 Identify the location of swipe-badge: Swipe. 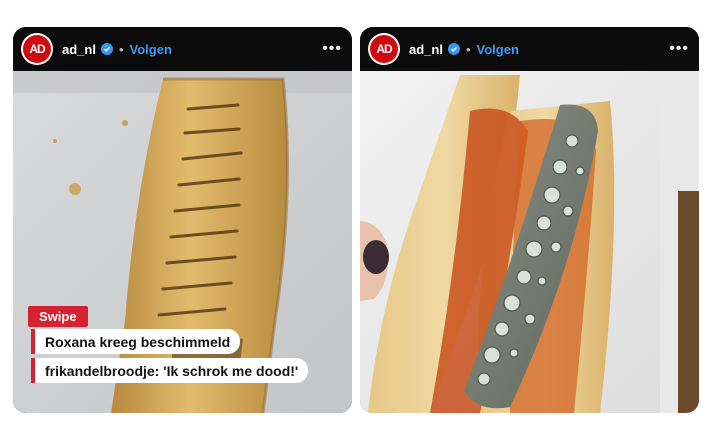
(58, 316).